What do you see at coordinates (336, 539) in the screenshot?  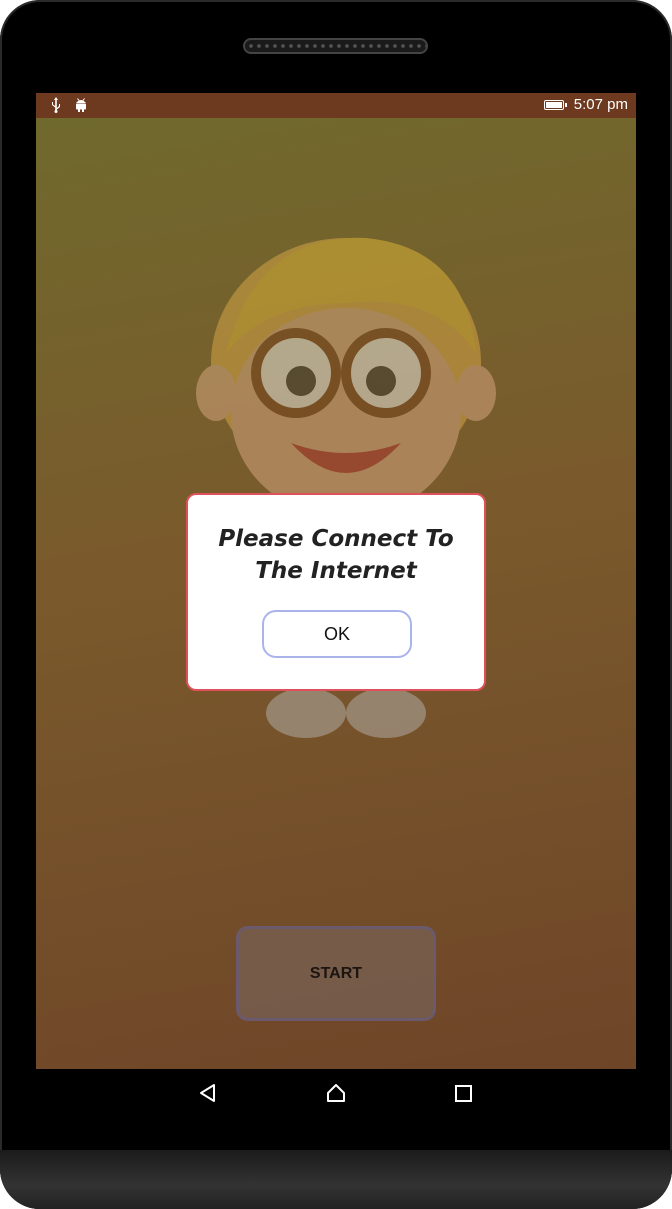 I see `dialog-message-line1: Please Connect To` at bounding box center [336, 539].